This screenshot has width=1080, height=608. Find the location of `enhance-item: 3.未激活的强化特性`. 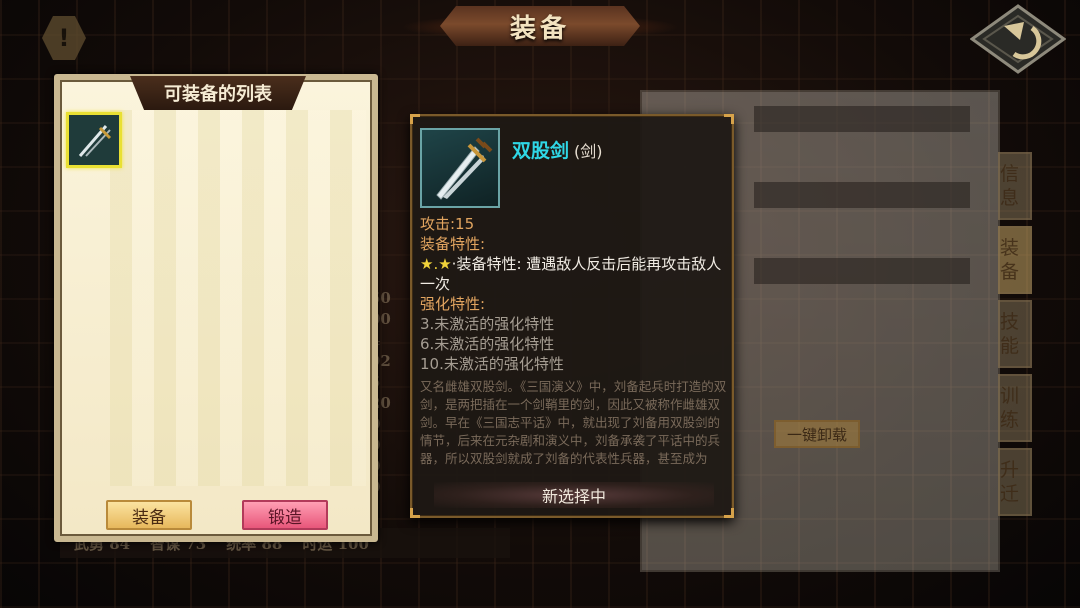

enhance-item: 3.未激活的强化特性 is located at coordinates (487, 324).